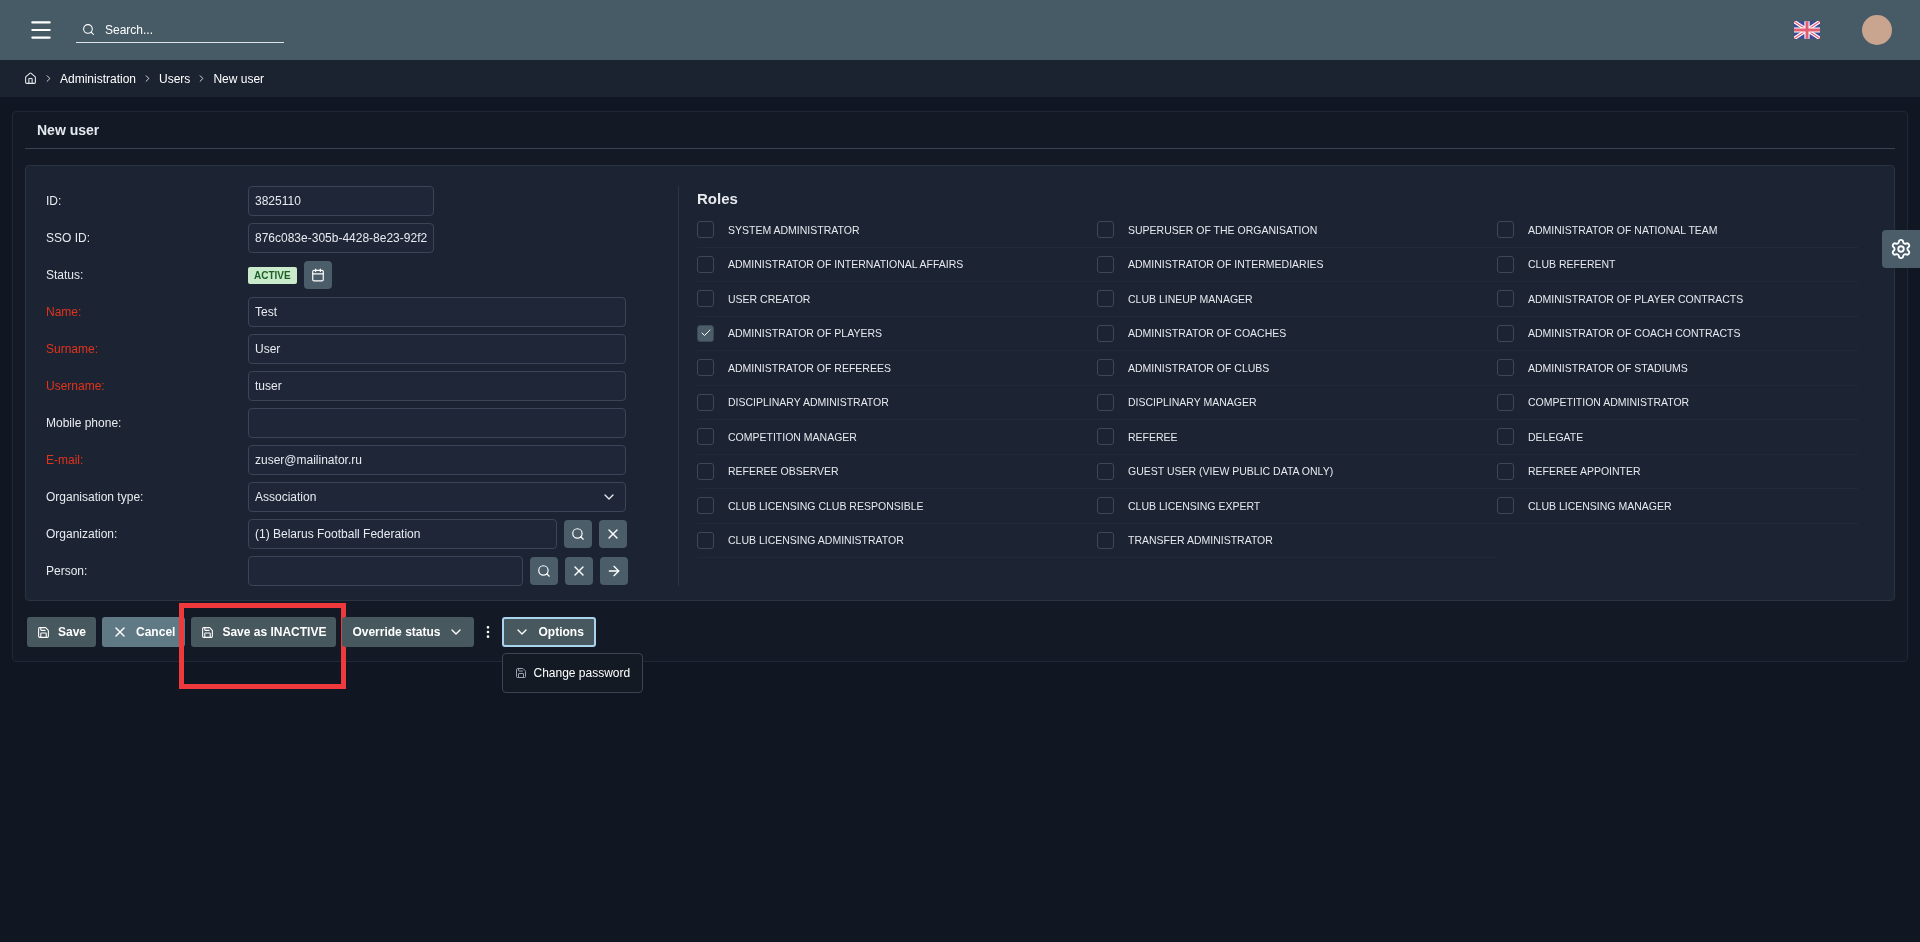 The image size is (1920, 942). Describe the element at coordinates (82, 534) in the screenshot. I see `field-label: Organization:` at that location.